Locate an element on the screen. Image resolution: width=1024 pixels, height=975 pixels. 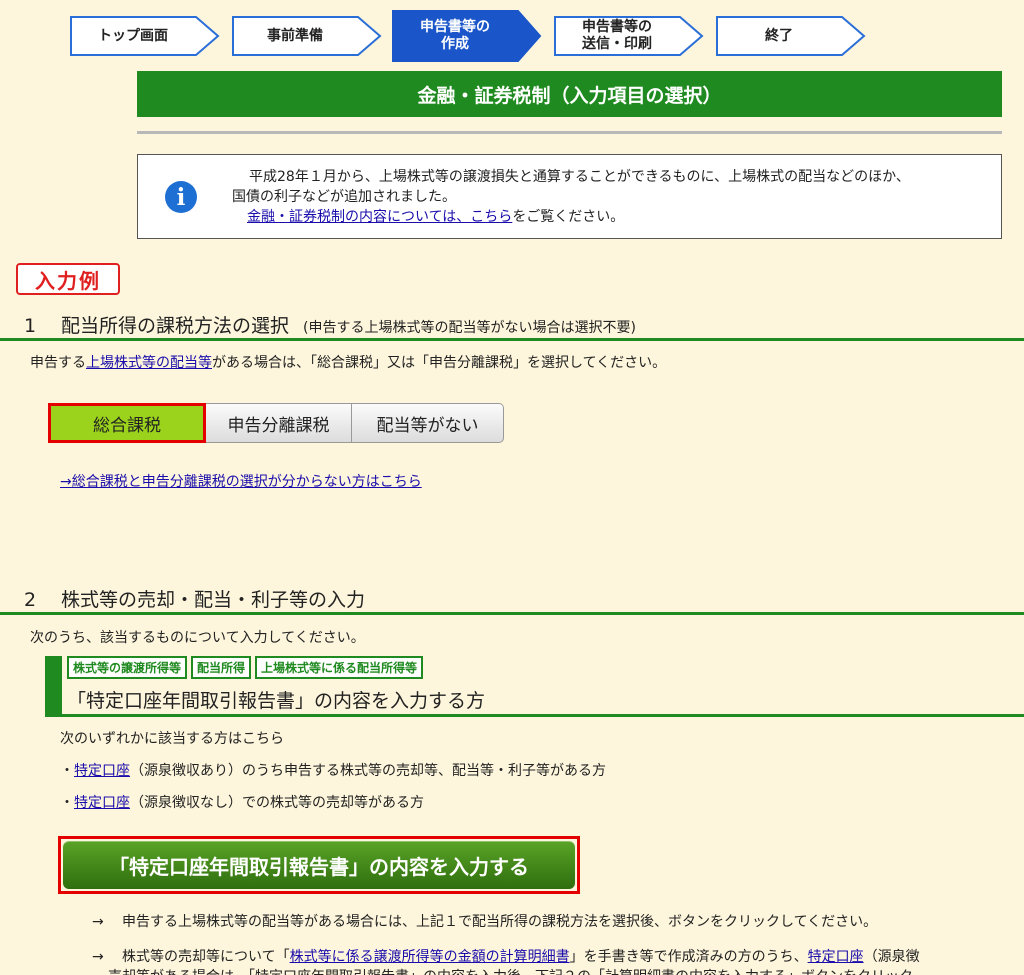
info-line-3: 金融・証券税制の内容については、こちらをご覧ください。 is located at coordinates (612, 217).